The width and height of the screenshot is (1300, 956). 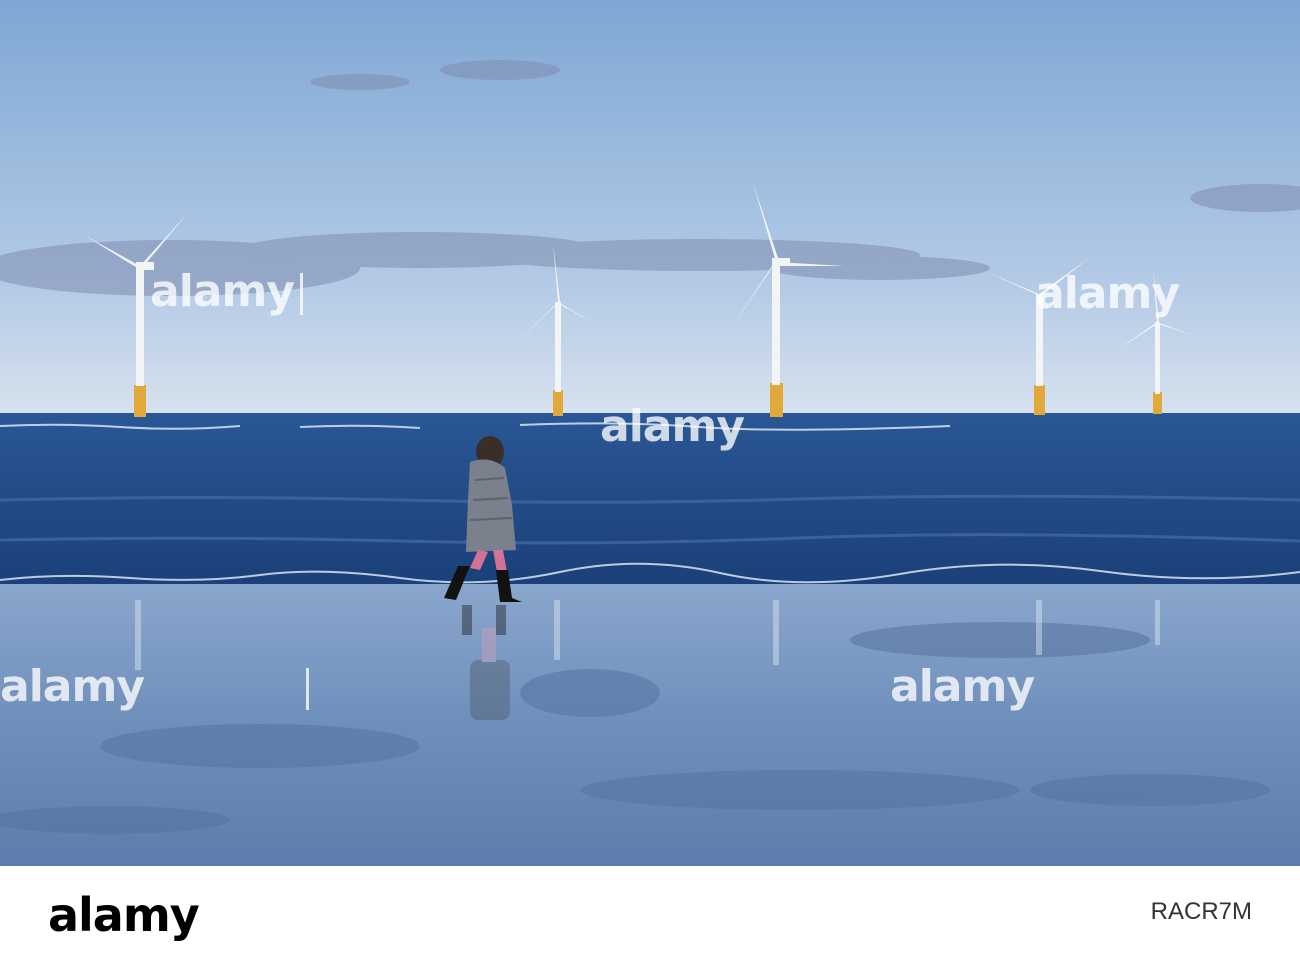 I want to click on watermark, so click(x=307, y=687).